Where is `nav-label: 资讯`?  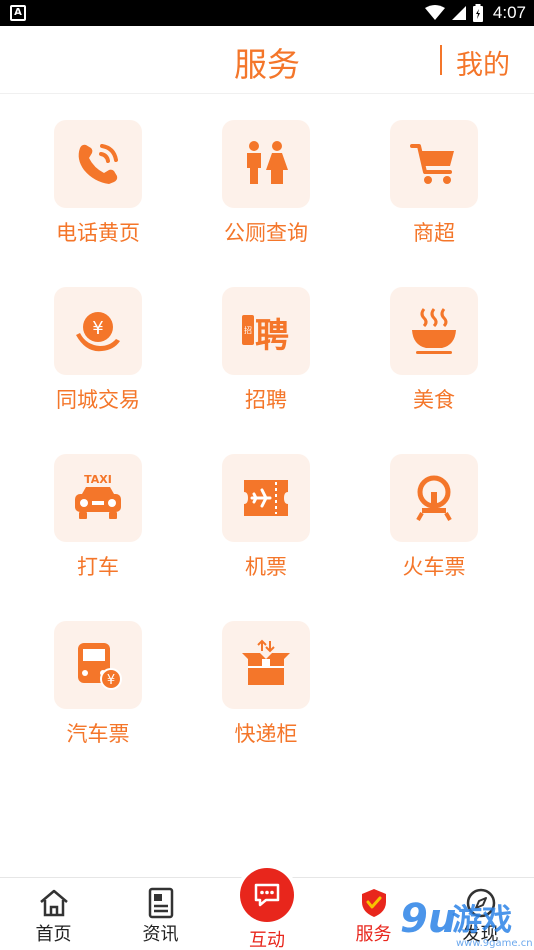
nav-label: 资讯 is located at coordinates (160, 934).